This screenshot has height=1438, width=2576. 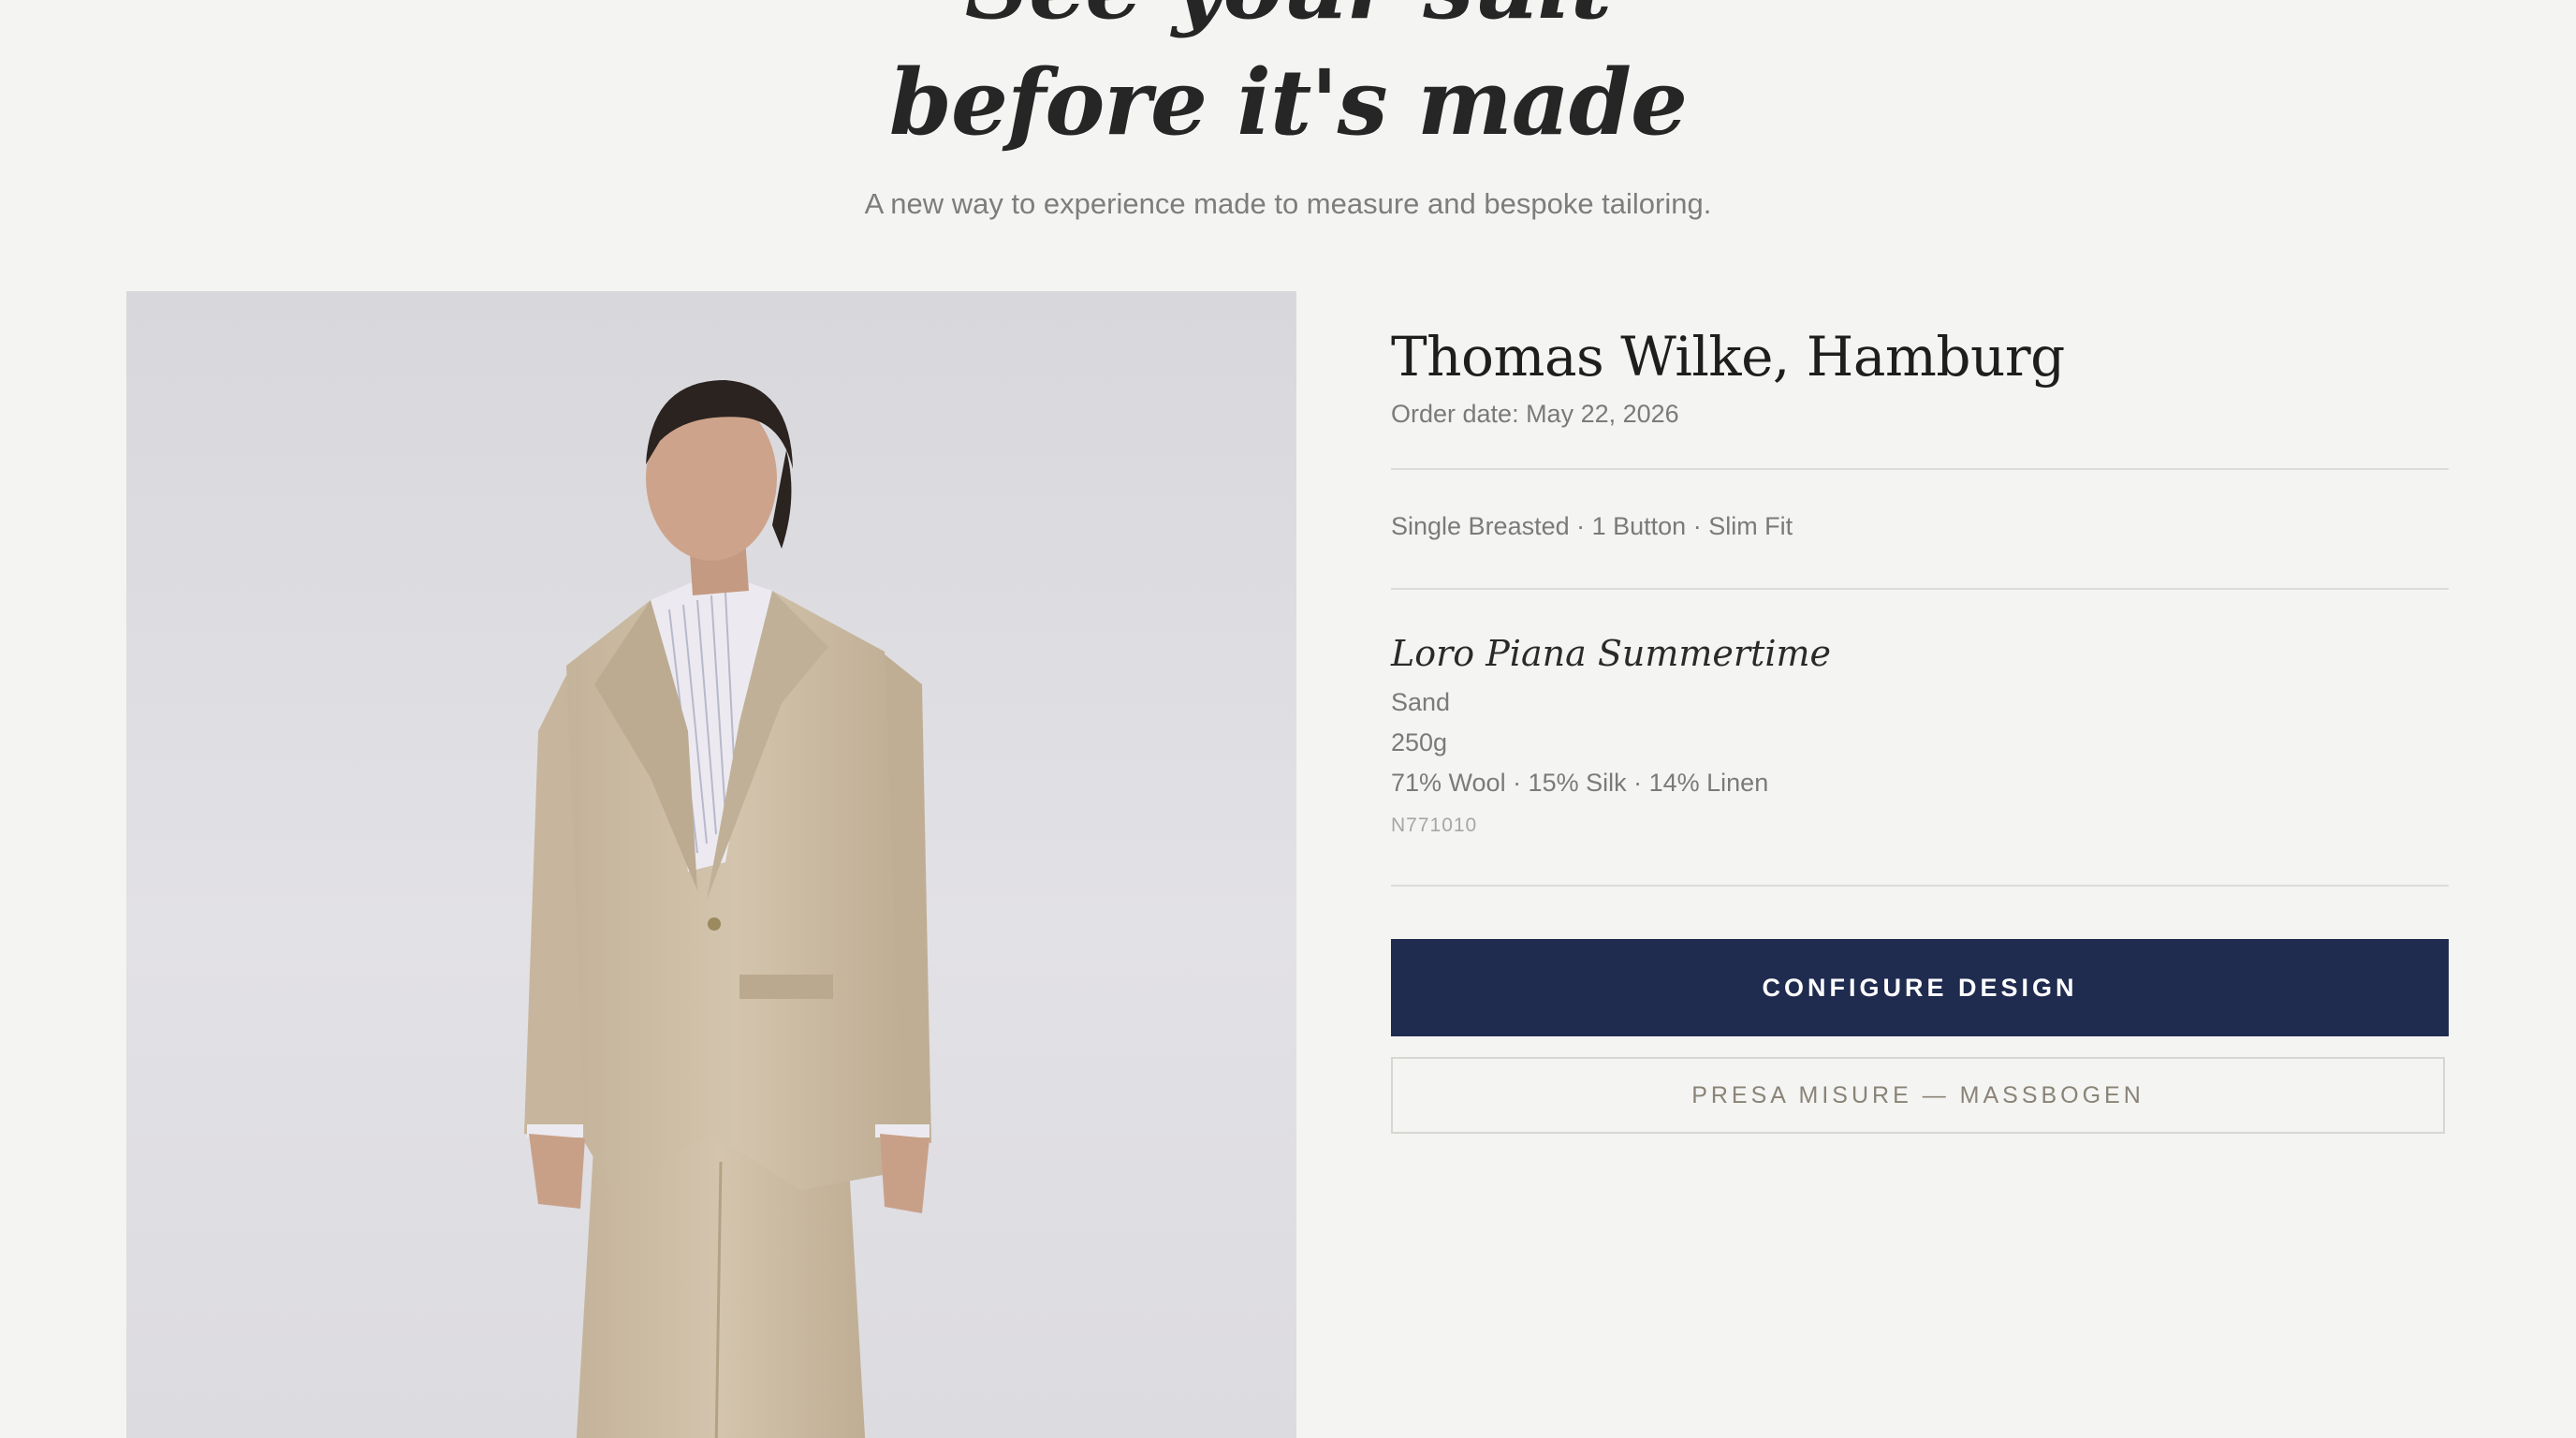 I want to click on suit-model-illustration, so click(x=727, y=909).